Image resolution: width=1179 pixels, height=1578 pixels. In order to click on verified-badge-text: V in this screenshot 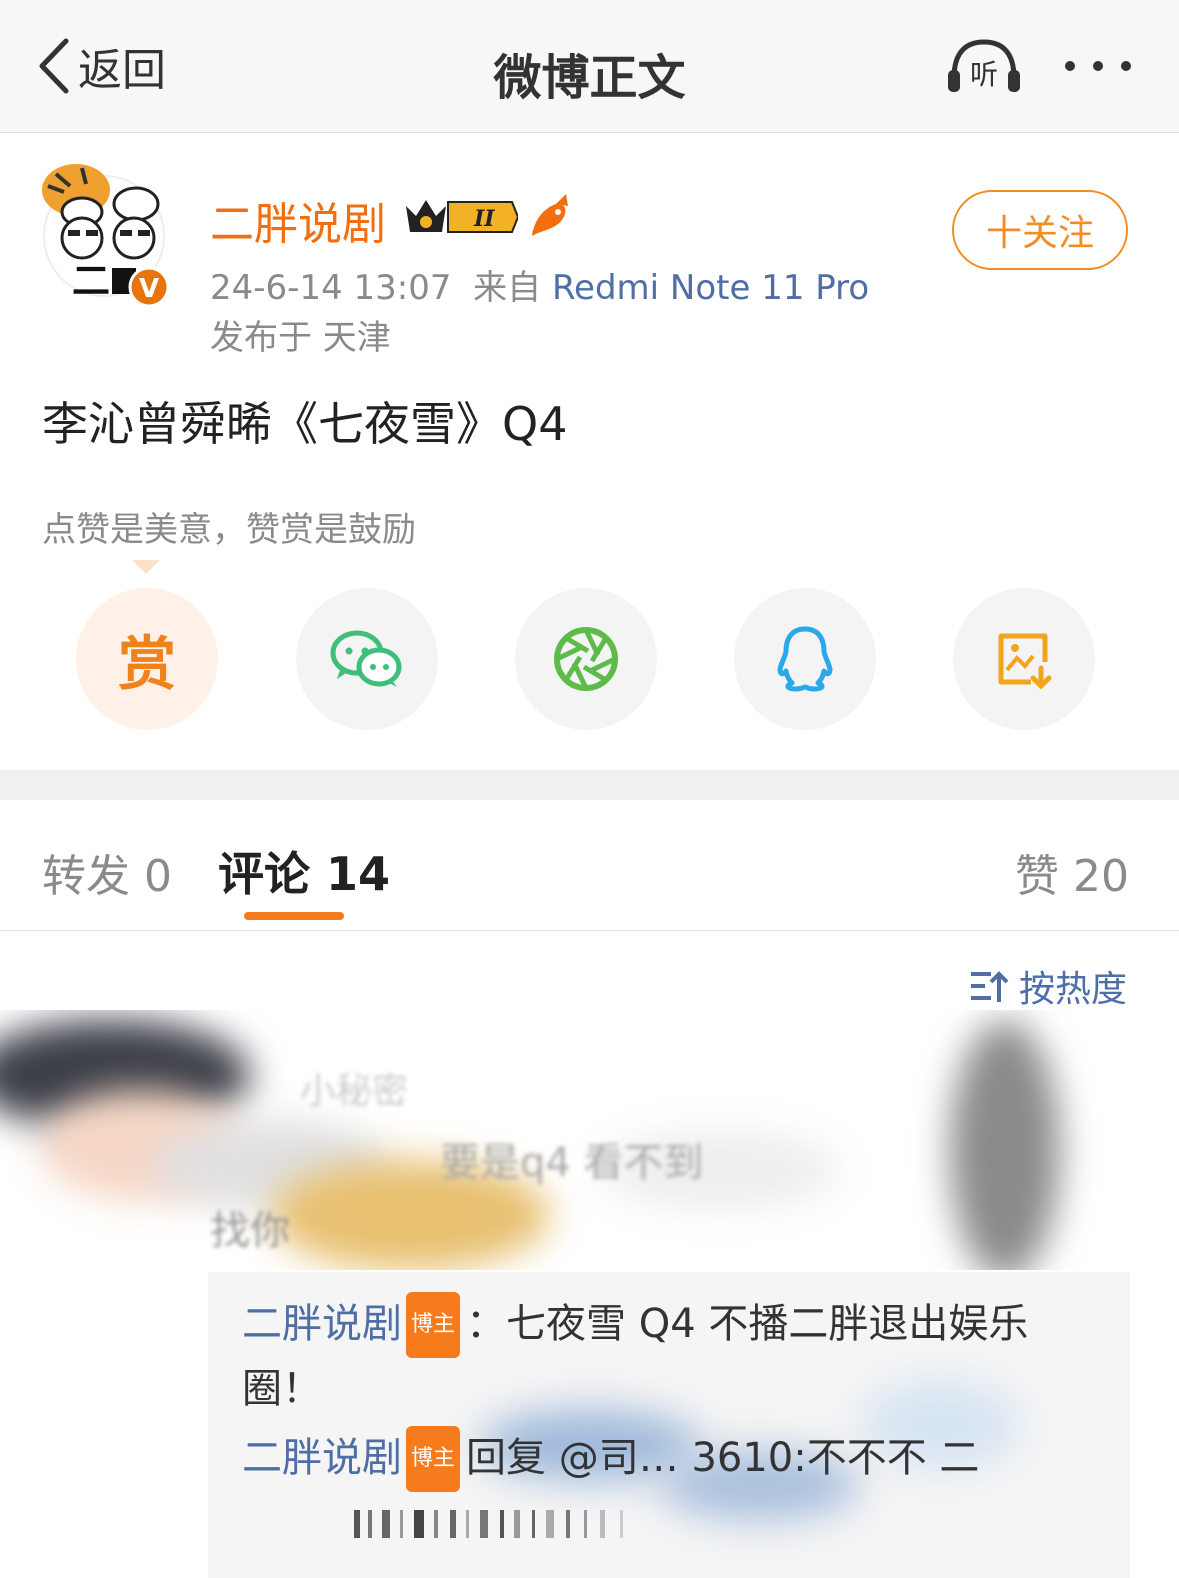, I will do `click(149, 289)`.